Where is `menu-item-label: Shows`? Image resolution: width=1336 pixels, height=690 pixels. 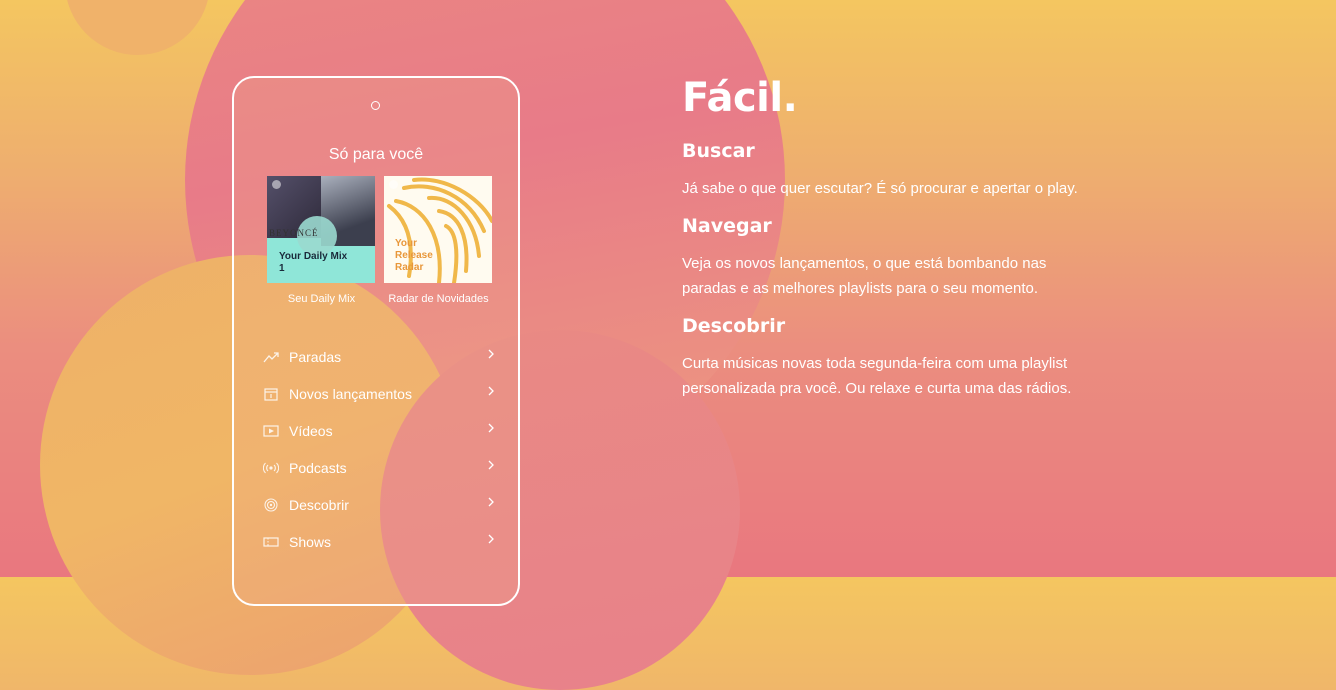
menu-item-label: Shows is located at coordinates (310, 541).